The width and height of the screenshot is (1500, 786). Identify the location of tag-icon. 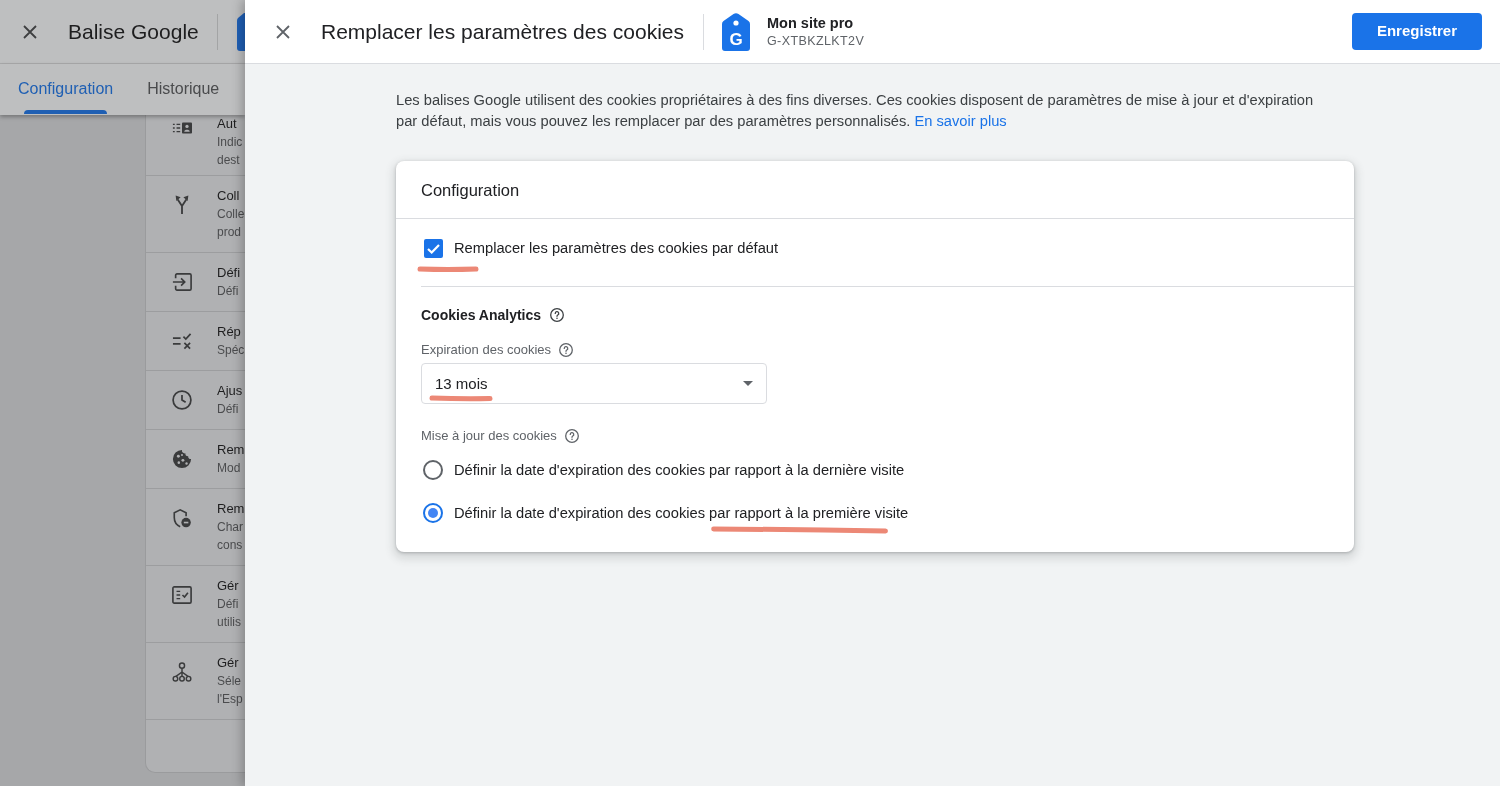
(240, 31).